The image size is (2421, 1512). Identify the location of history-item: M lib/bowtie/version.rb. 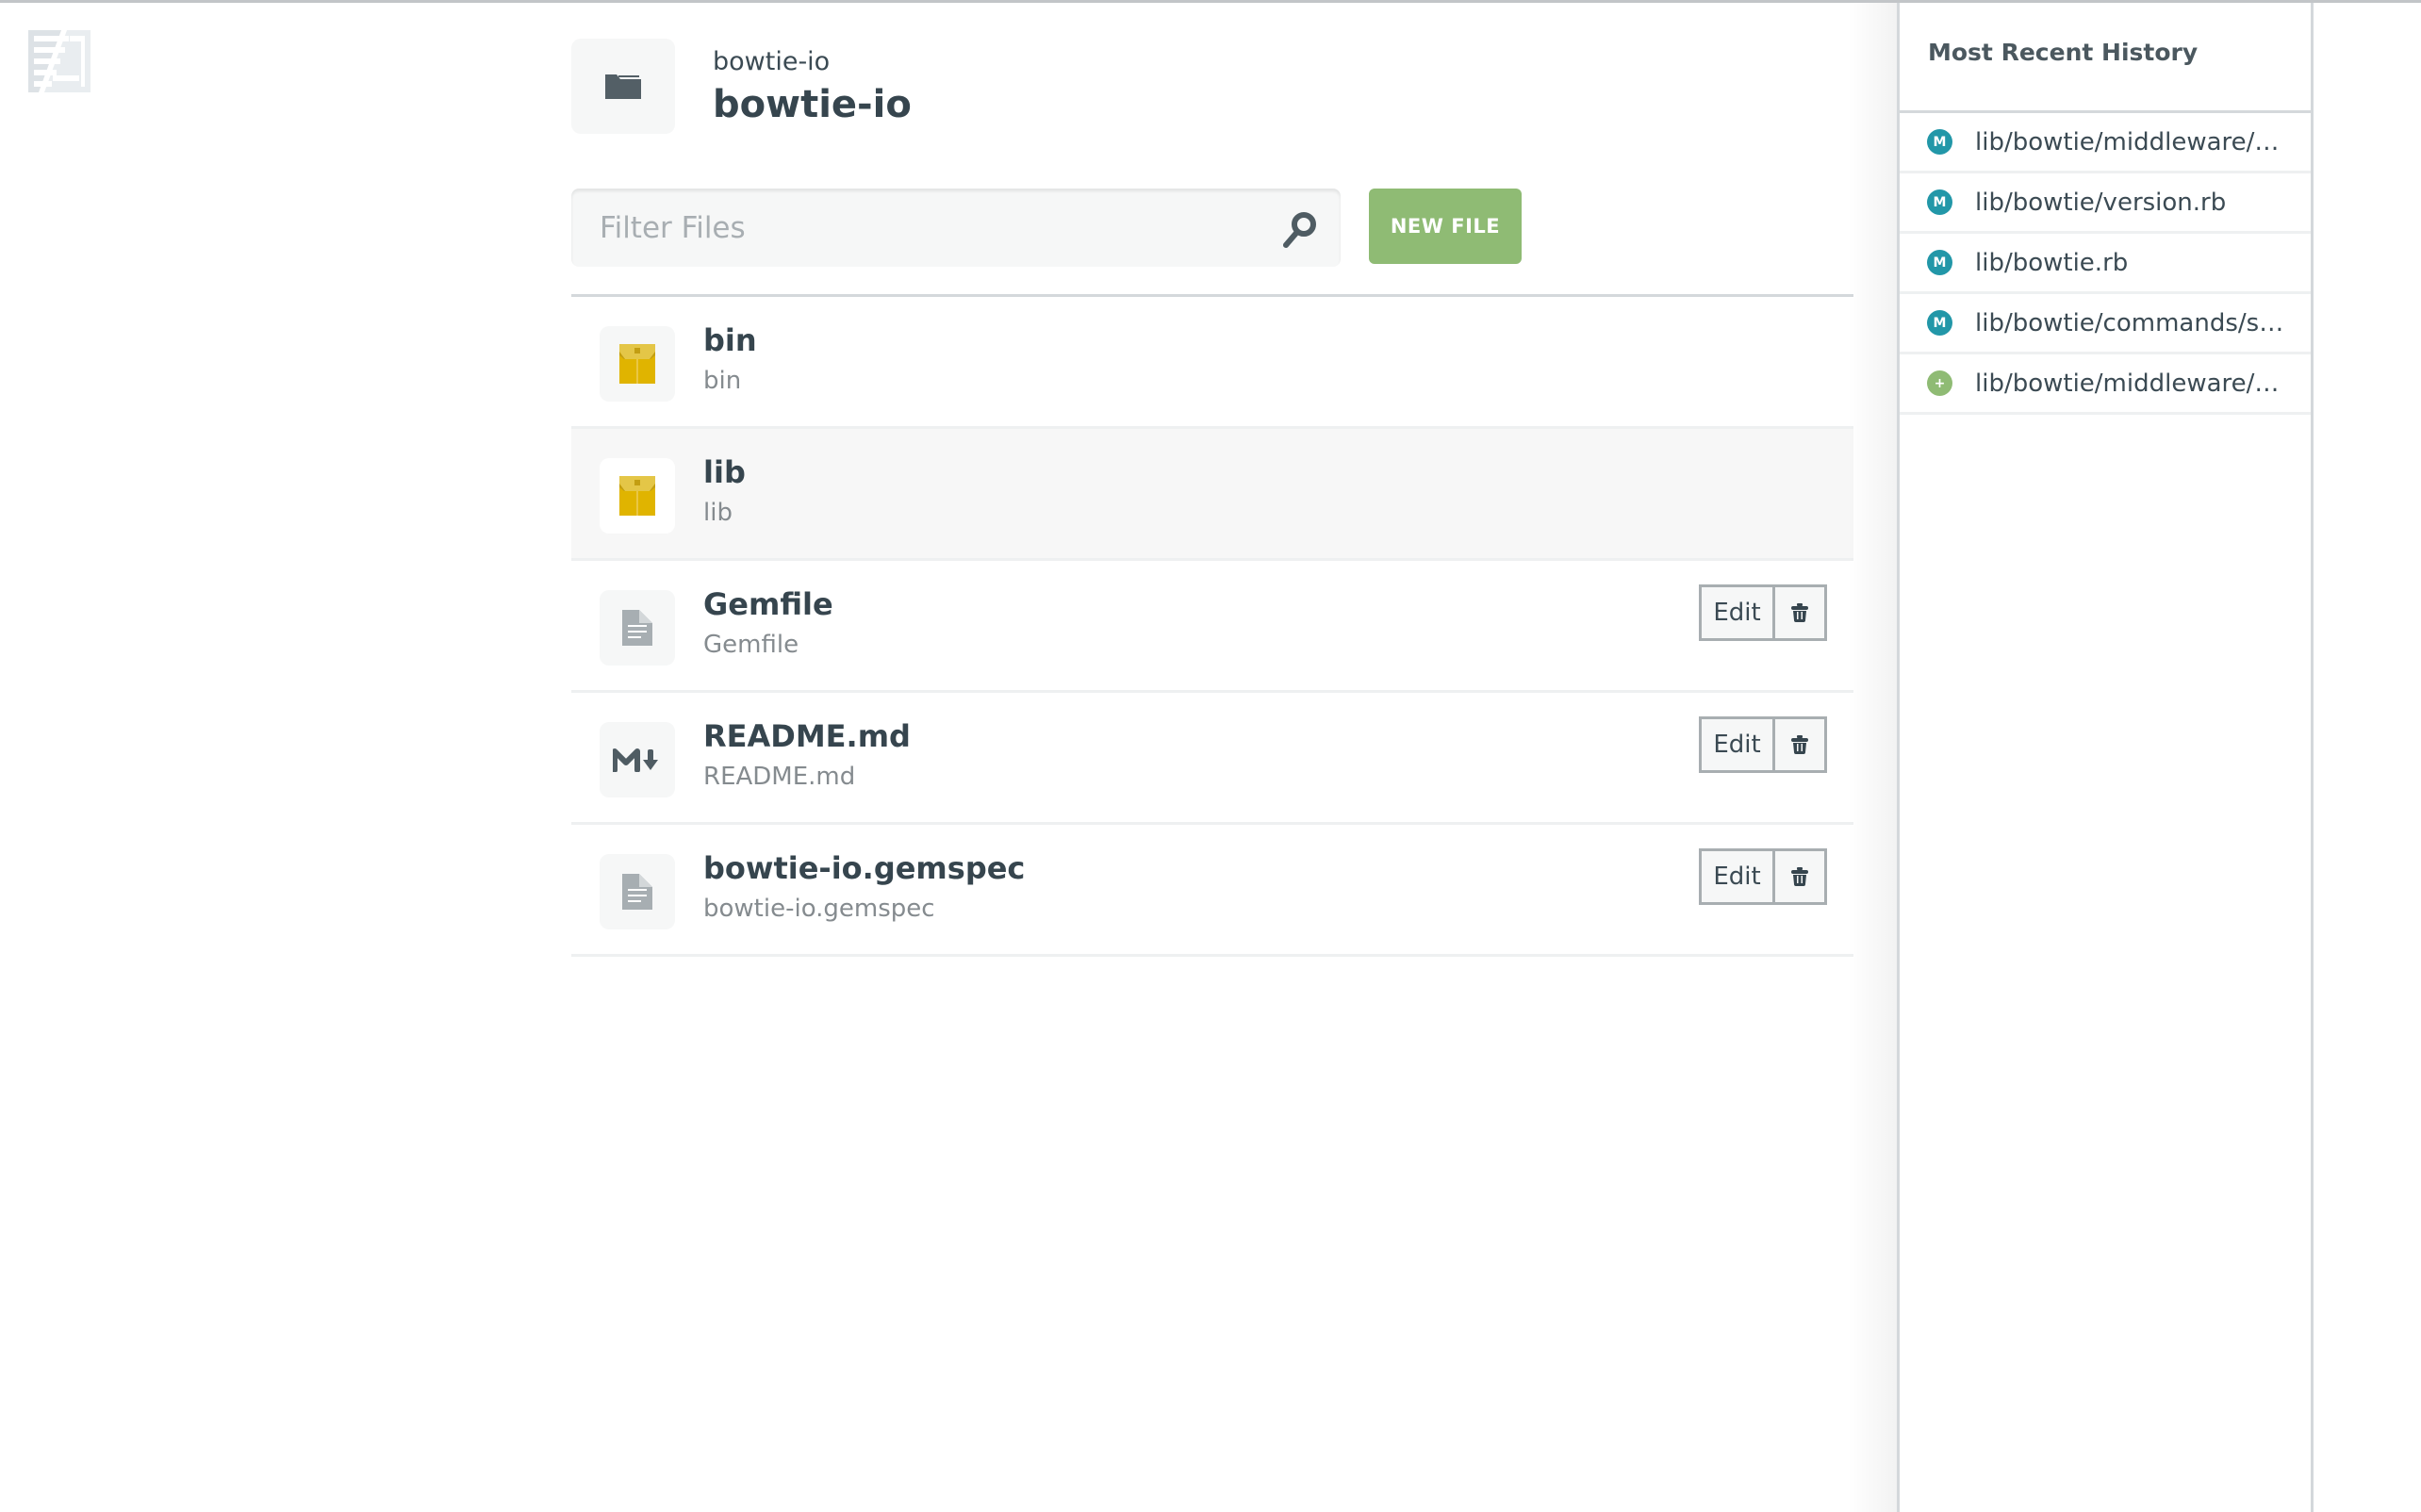
(2106, 203).